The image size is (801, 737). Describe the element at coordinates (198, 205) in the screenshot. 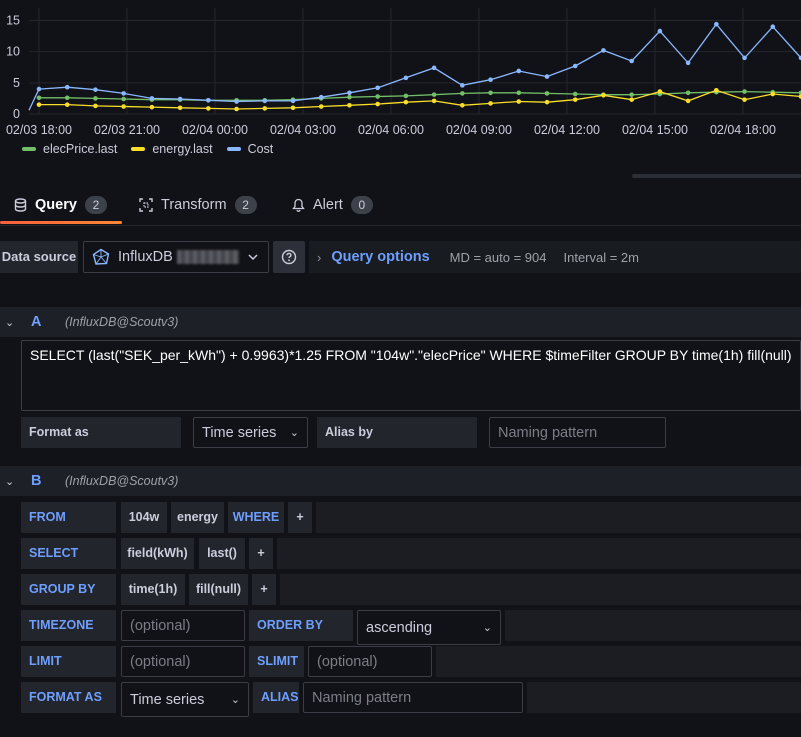

I see `tab-transform: Transform 2` at that location.